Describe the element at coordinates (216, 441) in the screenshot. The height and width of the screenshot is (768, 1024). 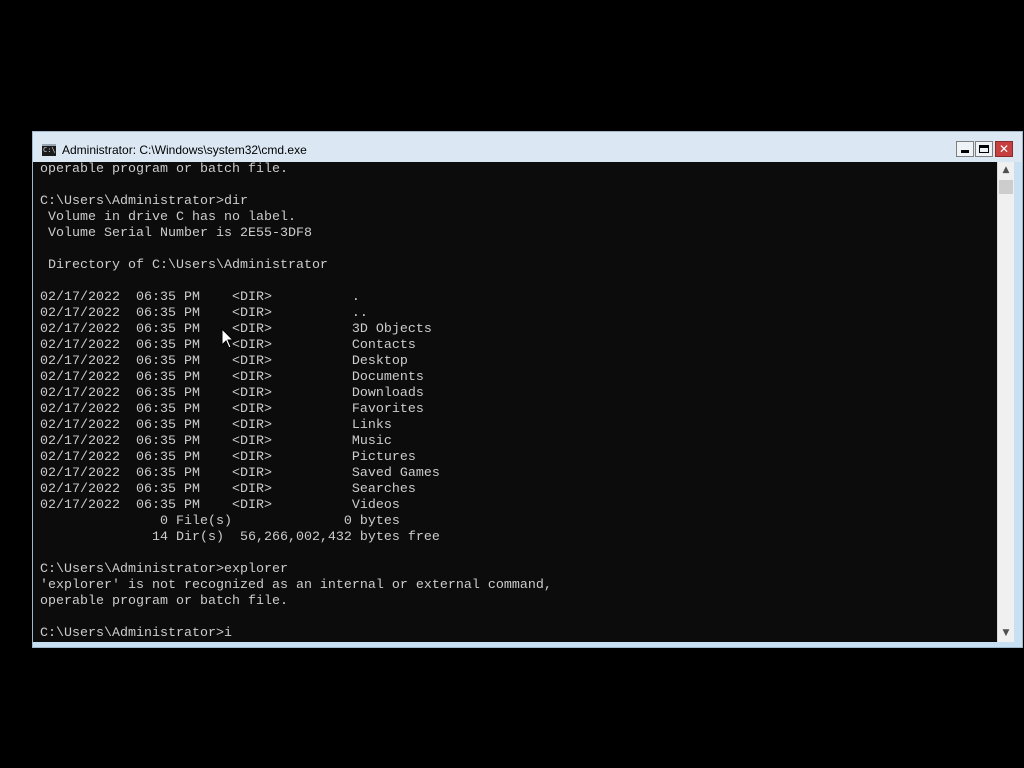
I see `console-line: 02/17/2022 06:35 PM <DIR> Music` at that location.